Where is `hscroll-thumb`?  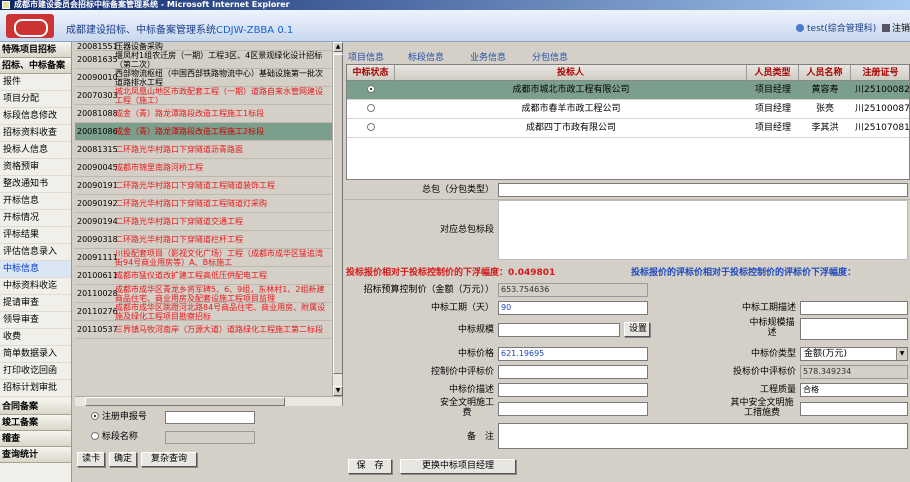
hscroll-thumb is located at coordinates (185, 401).